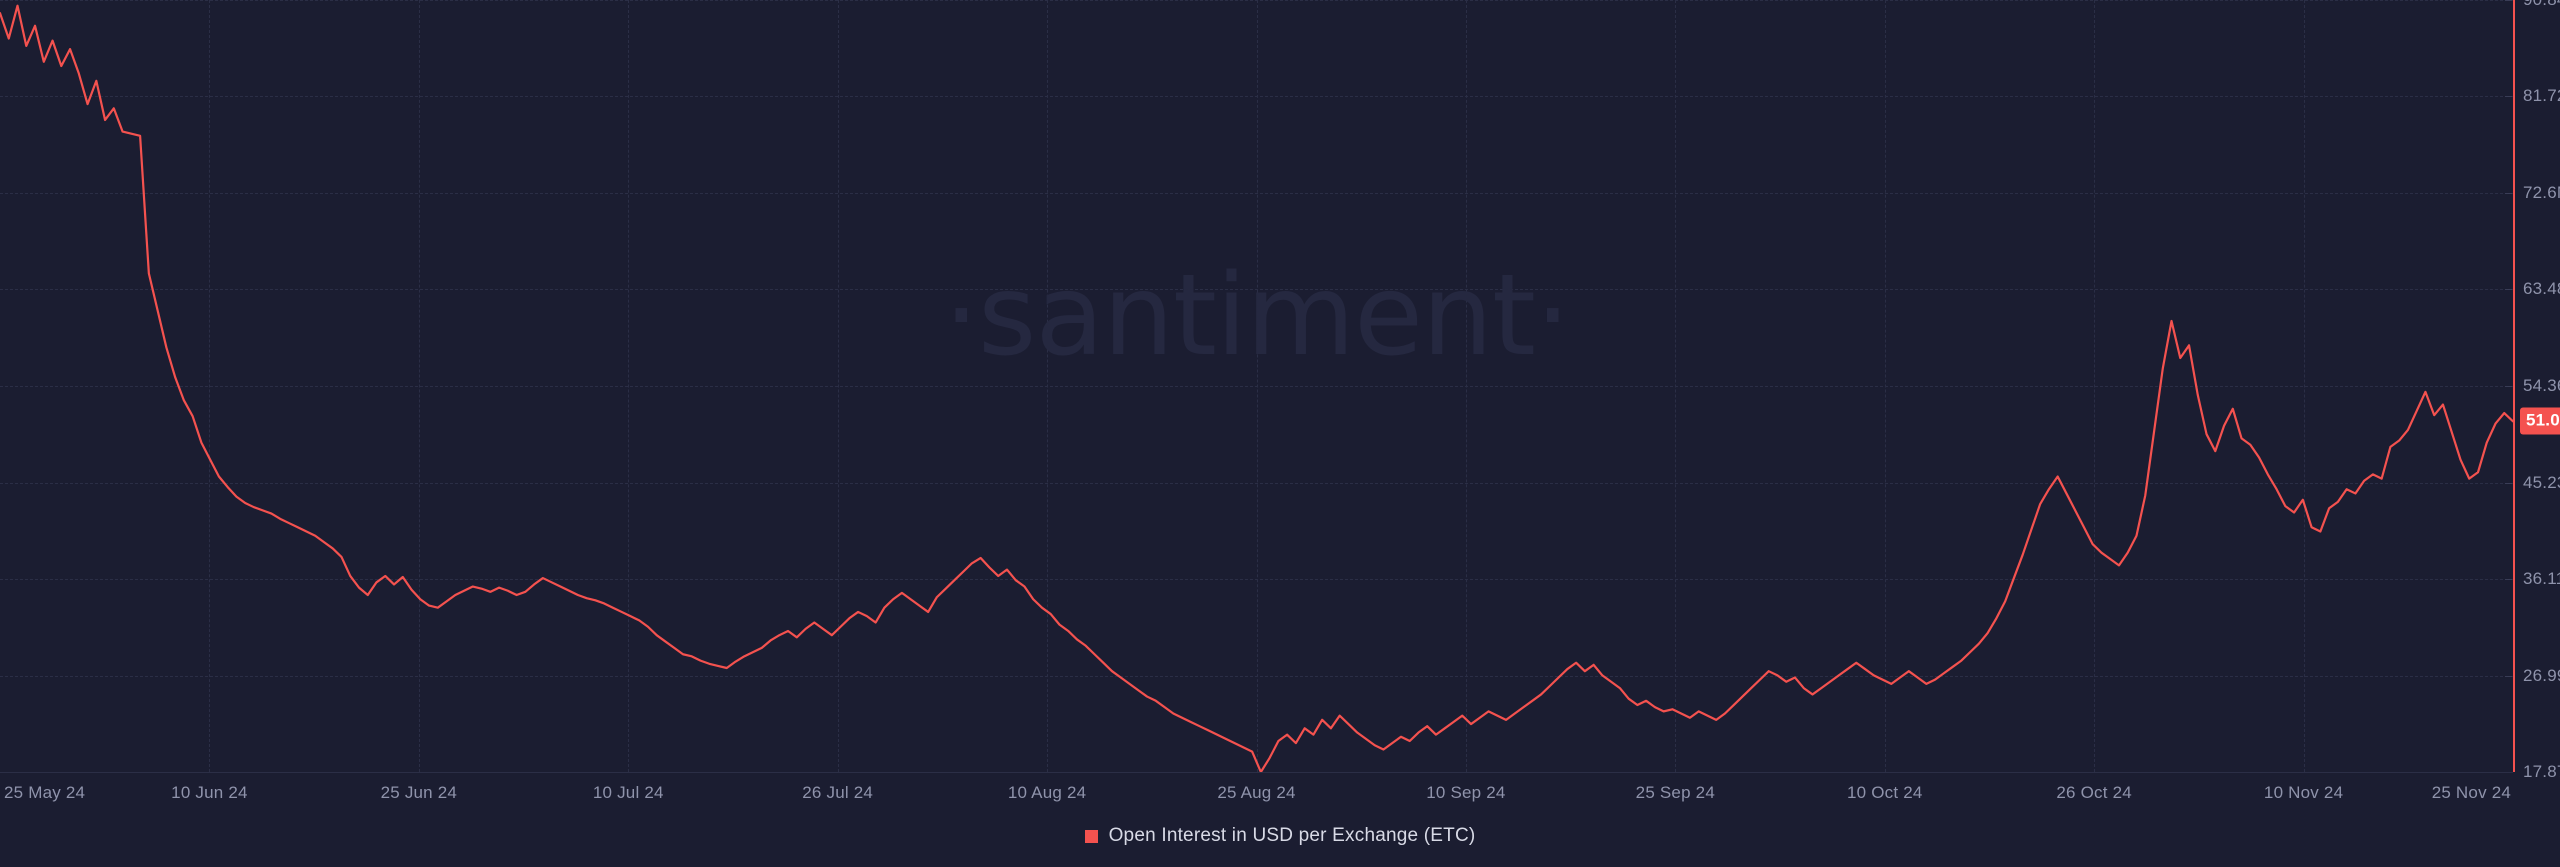 This screenshot has width=2560, height=867. I want to click on x-axis-label: 10 Jul 24, so click(628, 792).